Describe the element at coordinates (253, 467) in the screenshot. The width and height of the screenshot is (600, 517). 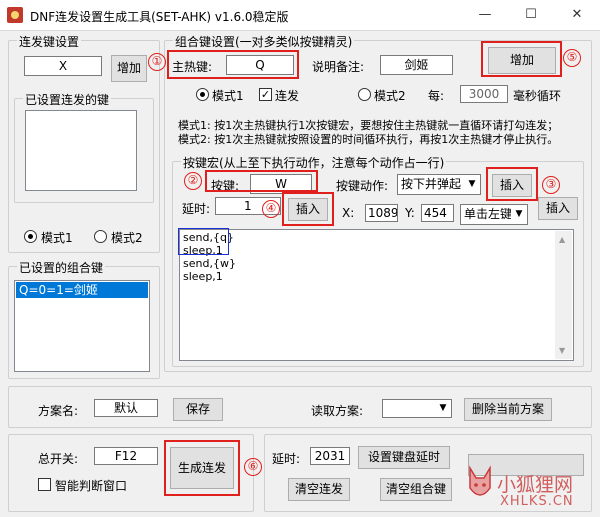
I see `annotation-number-6: ⑥` at that location.